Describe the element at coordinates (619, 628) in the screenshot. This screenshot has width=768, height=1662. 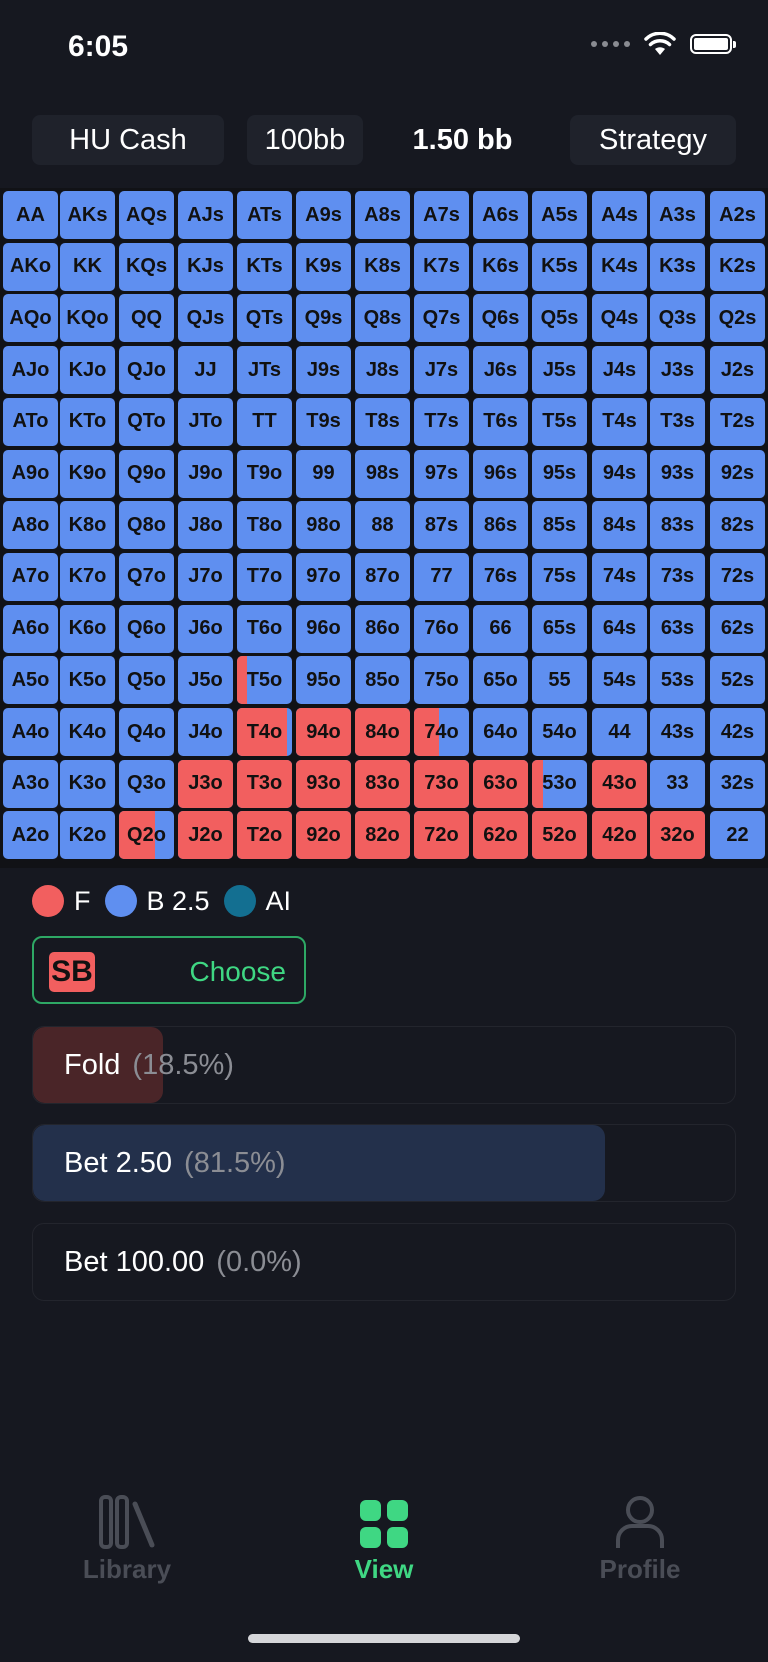
I see `hand-cell-64s: 64s` at that location.